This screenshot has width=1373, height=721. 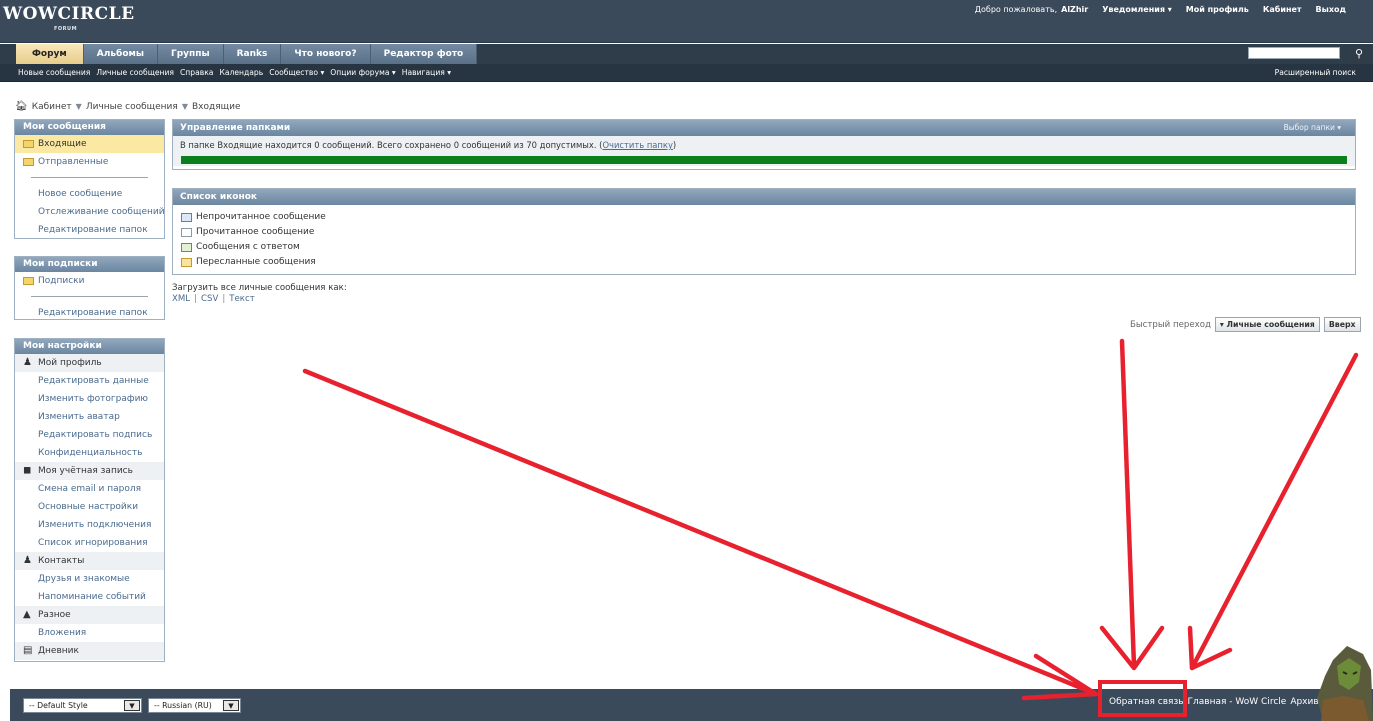 What do you see at coordinates (89, 194) in the screenshot?
I see `sidebar-new-message: Новое сообщение` at bounding box center [89, 194].